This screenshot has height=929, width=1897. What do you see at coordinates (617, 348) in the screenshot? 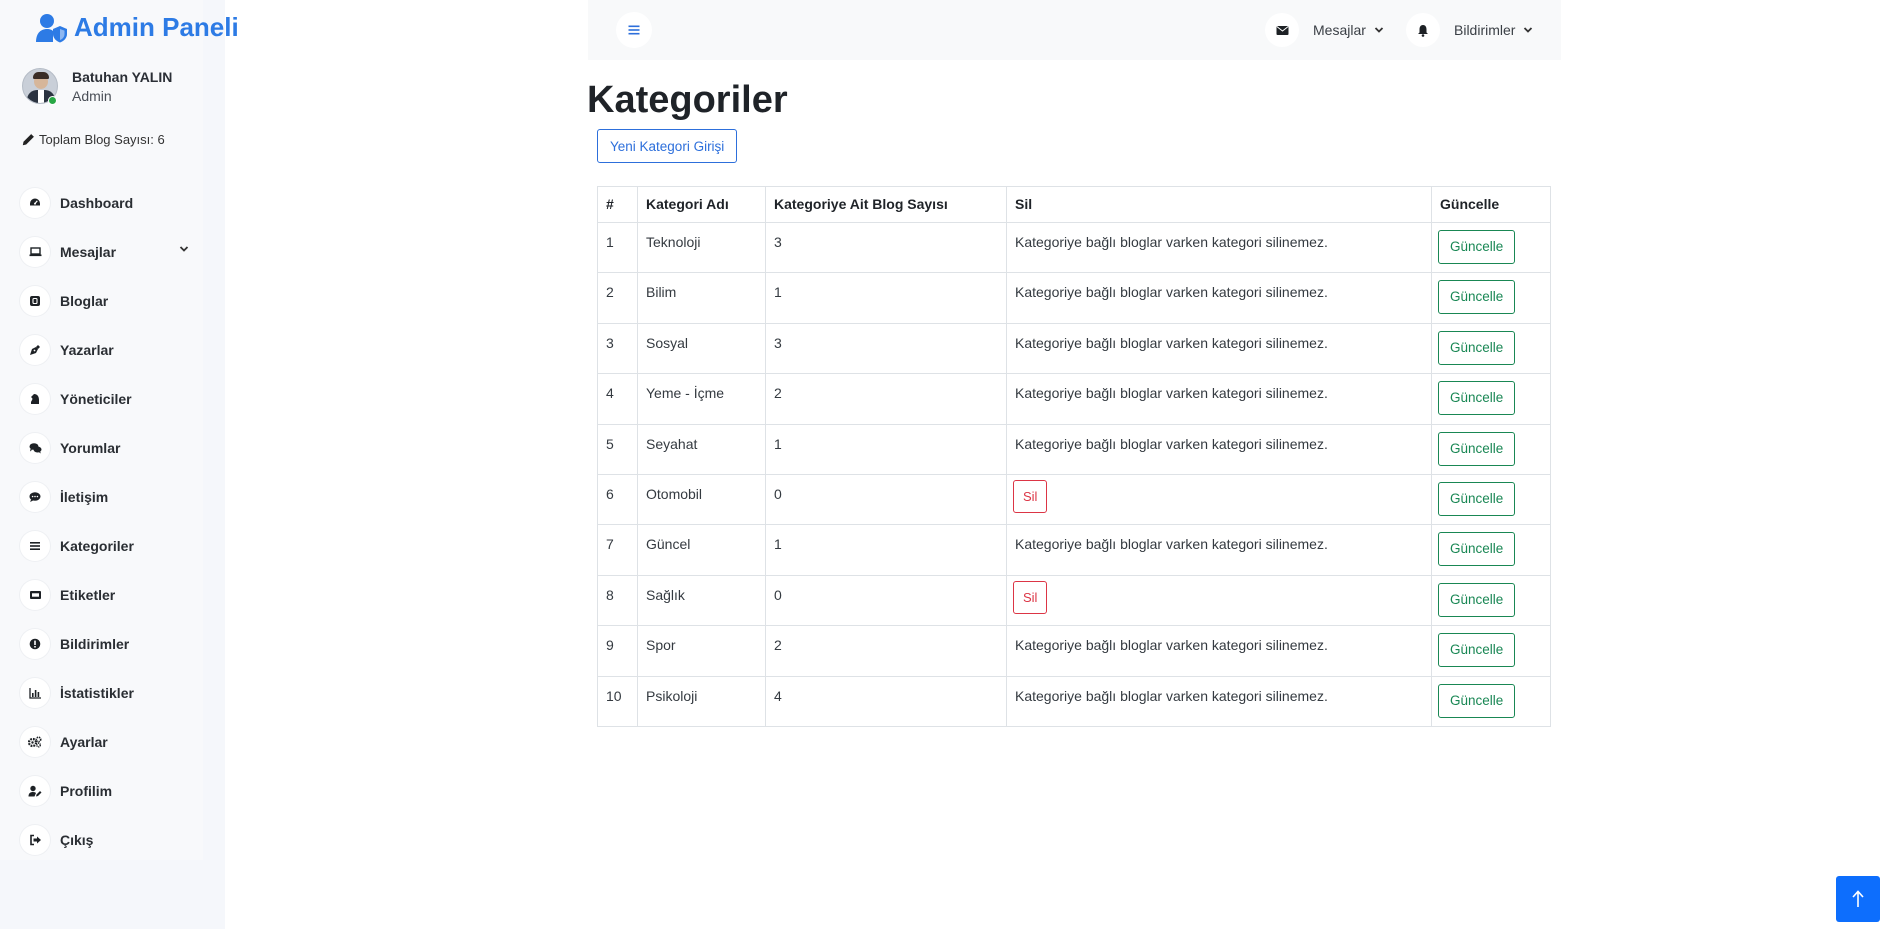
I see `cell-num: 3` at bounding box center [617, 348].